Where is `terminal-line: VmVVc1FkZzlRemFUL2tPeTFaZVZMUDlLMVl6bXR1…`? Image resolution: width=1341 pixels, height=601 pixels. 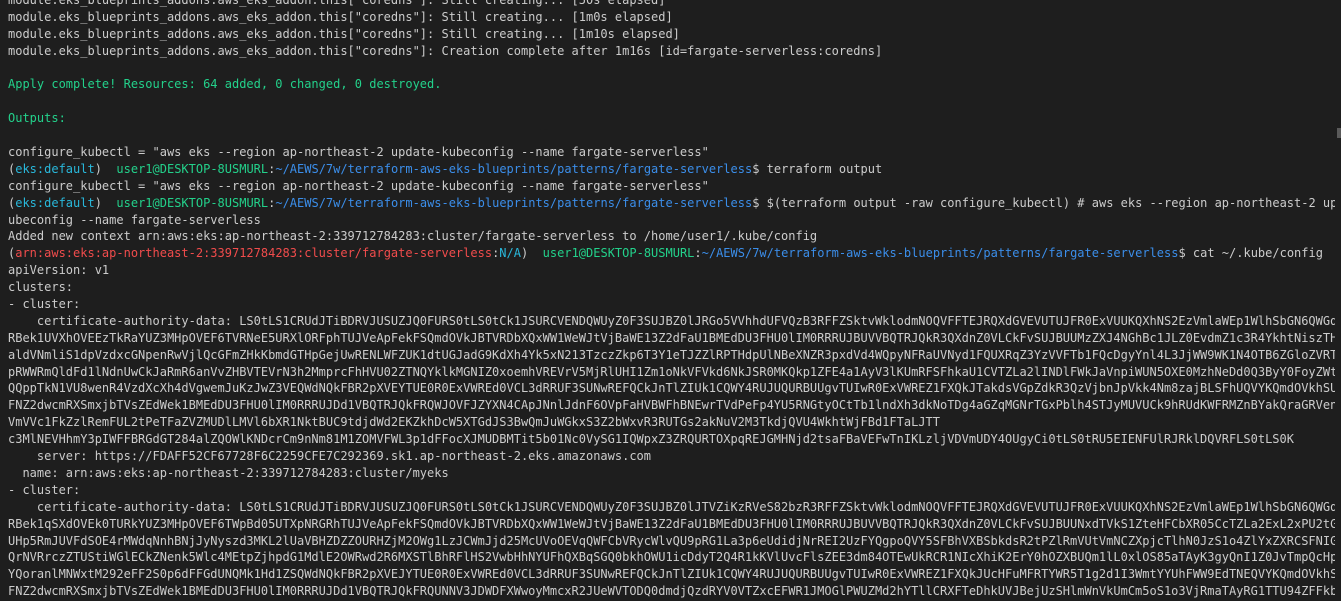 terminal-line: VmVVc1FkZzlRemFUL2tPeTFaZVZMUDlLMVl6bXR1… is located at coordinates (671, 422).